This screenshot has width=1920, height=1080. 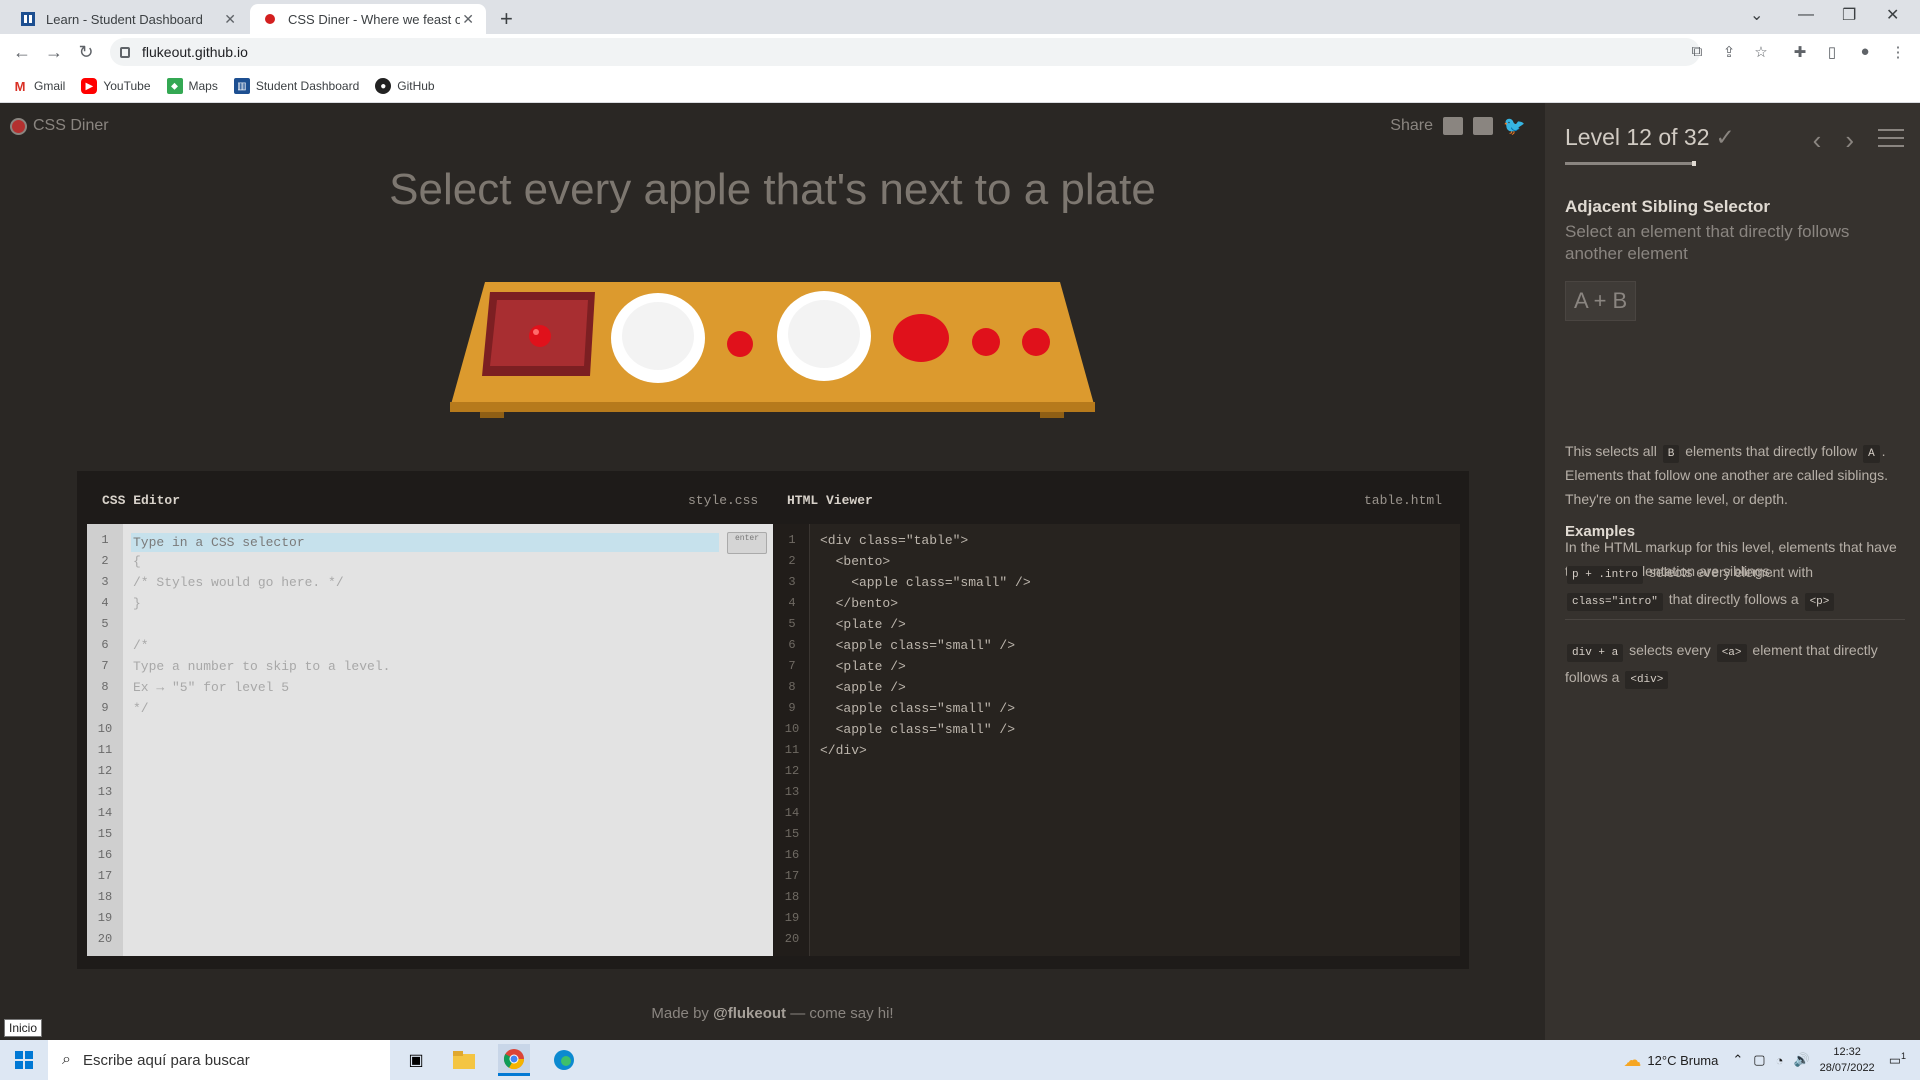 I want to click on restore-button: ❐, so click(x=1849, y=15).